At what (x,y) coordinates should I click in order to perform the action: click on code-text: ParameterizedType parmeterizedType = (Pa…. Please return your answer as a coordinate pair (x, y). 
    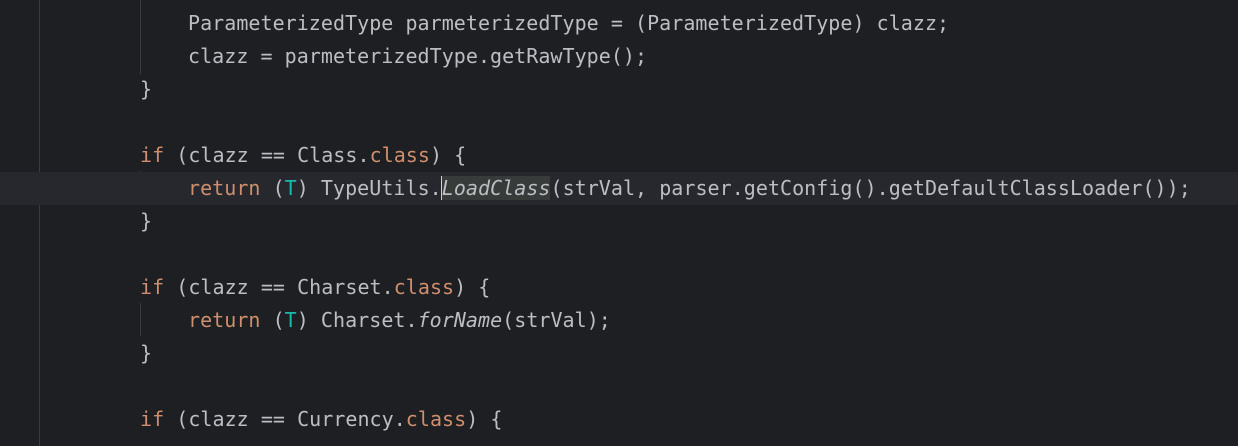
    Looking at the image, I should click on (569, 23).